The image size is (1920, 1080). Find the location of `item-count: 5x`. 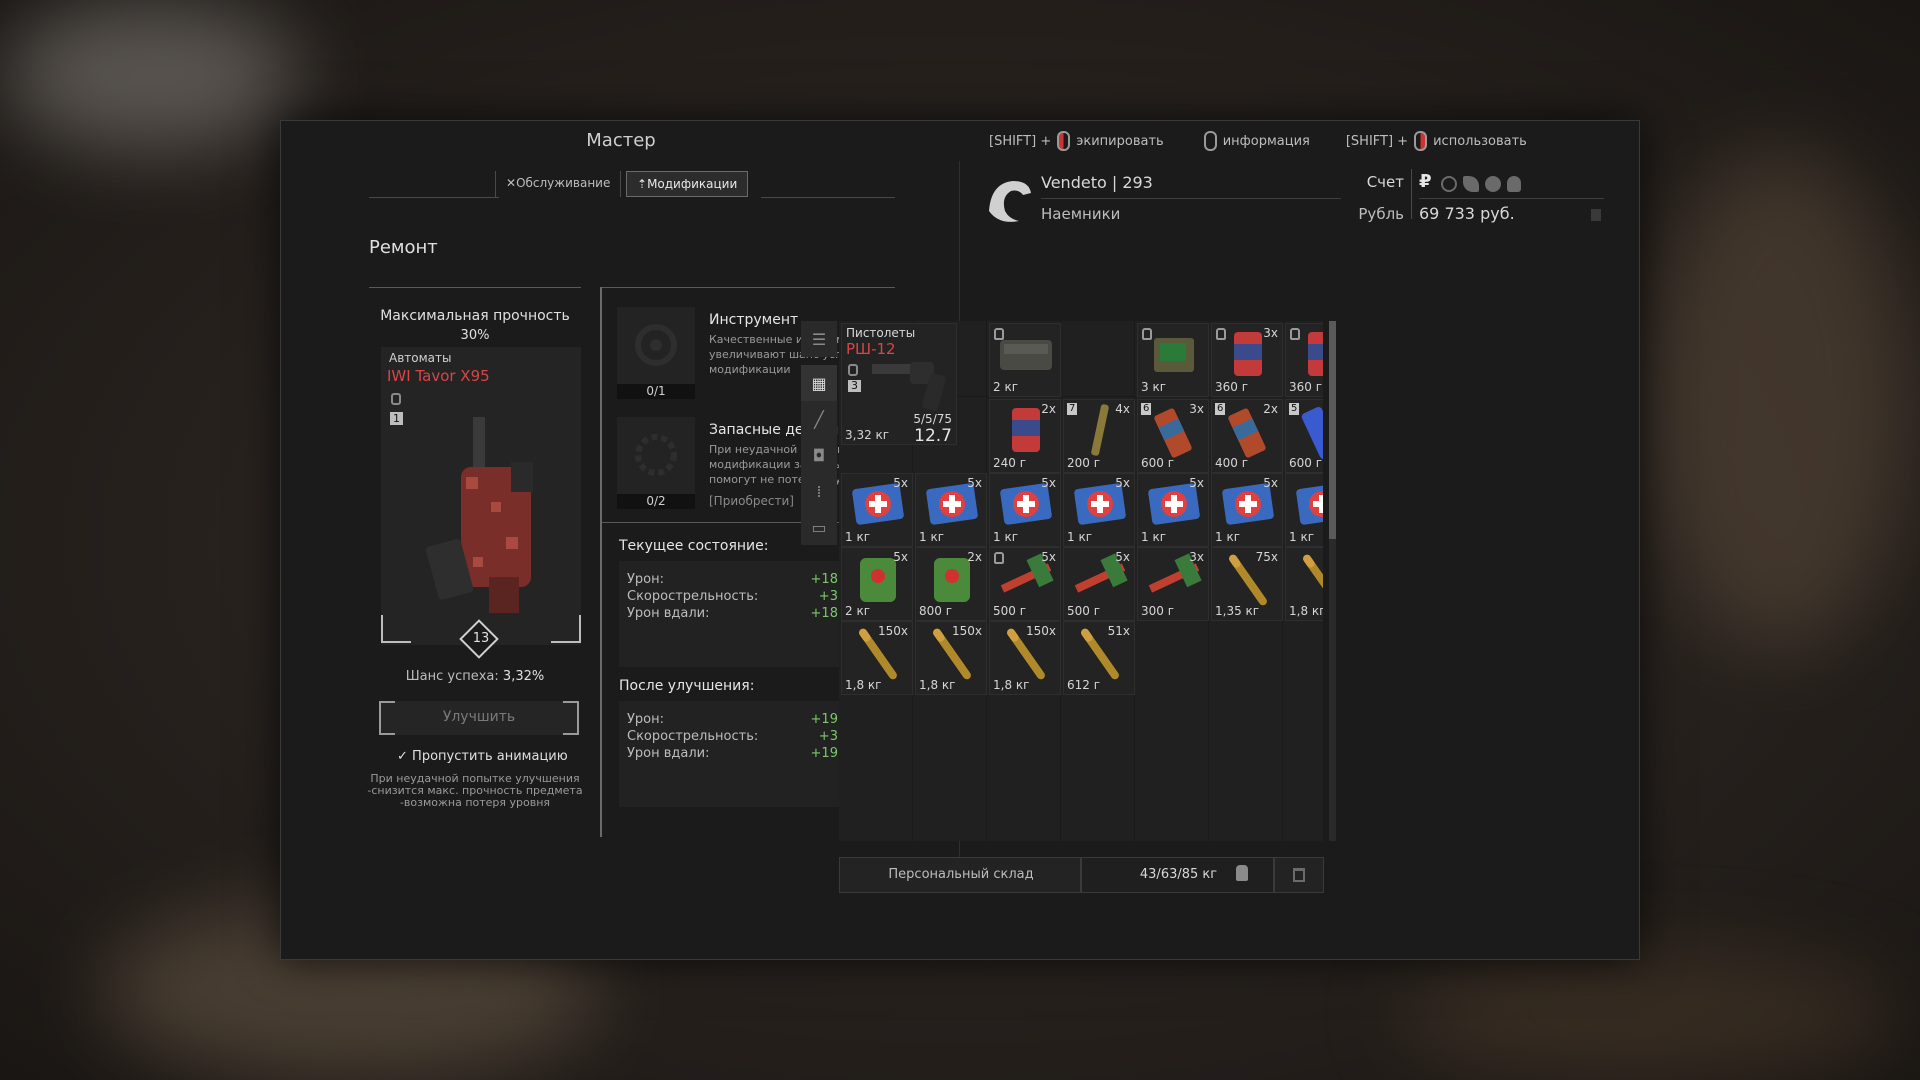

item-count: 5x is located at coordinates (1048, 483).